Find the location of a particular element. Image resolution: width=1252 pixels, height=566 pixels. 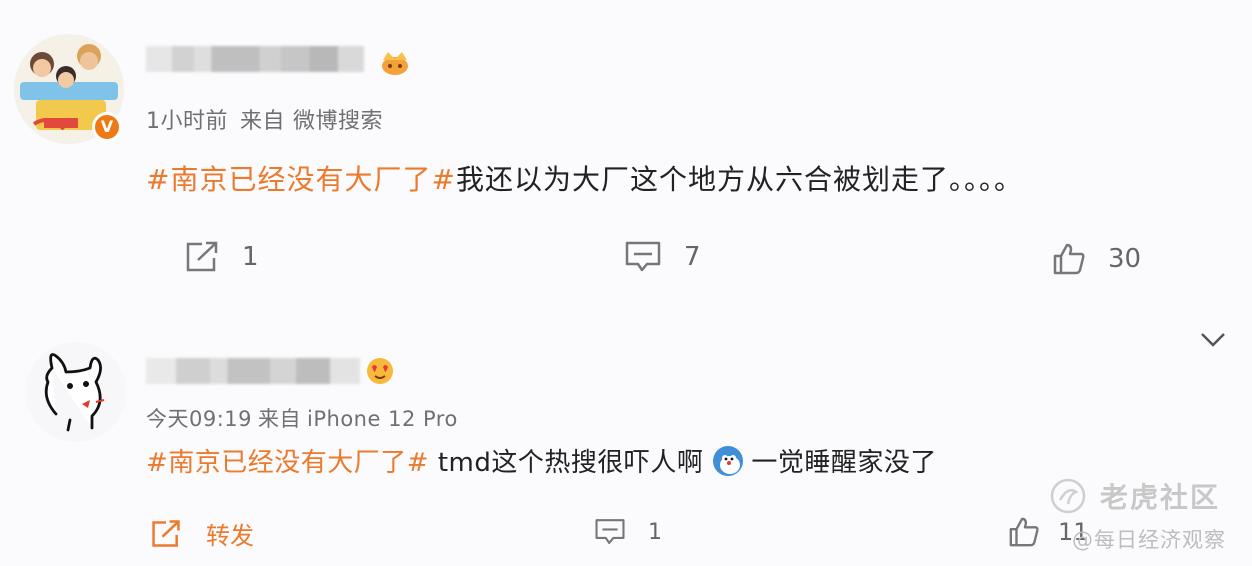

post-content: #南京已经没有大厂了#我还以为大厂这个地方从六合被划走了。。。。 is located at coordinates (584, 178).